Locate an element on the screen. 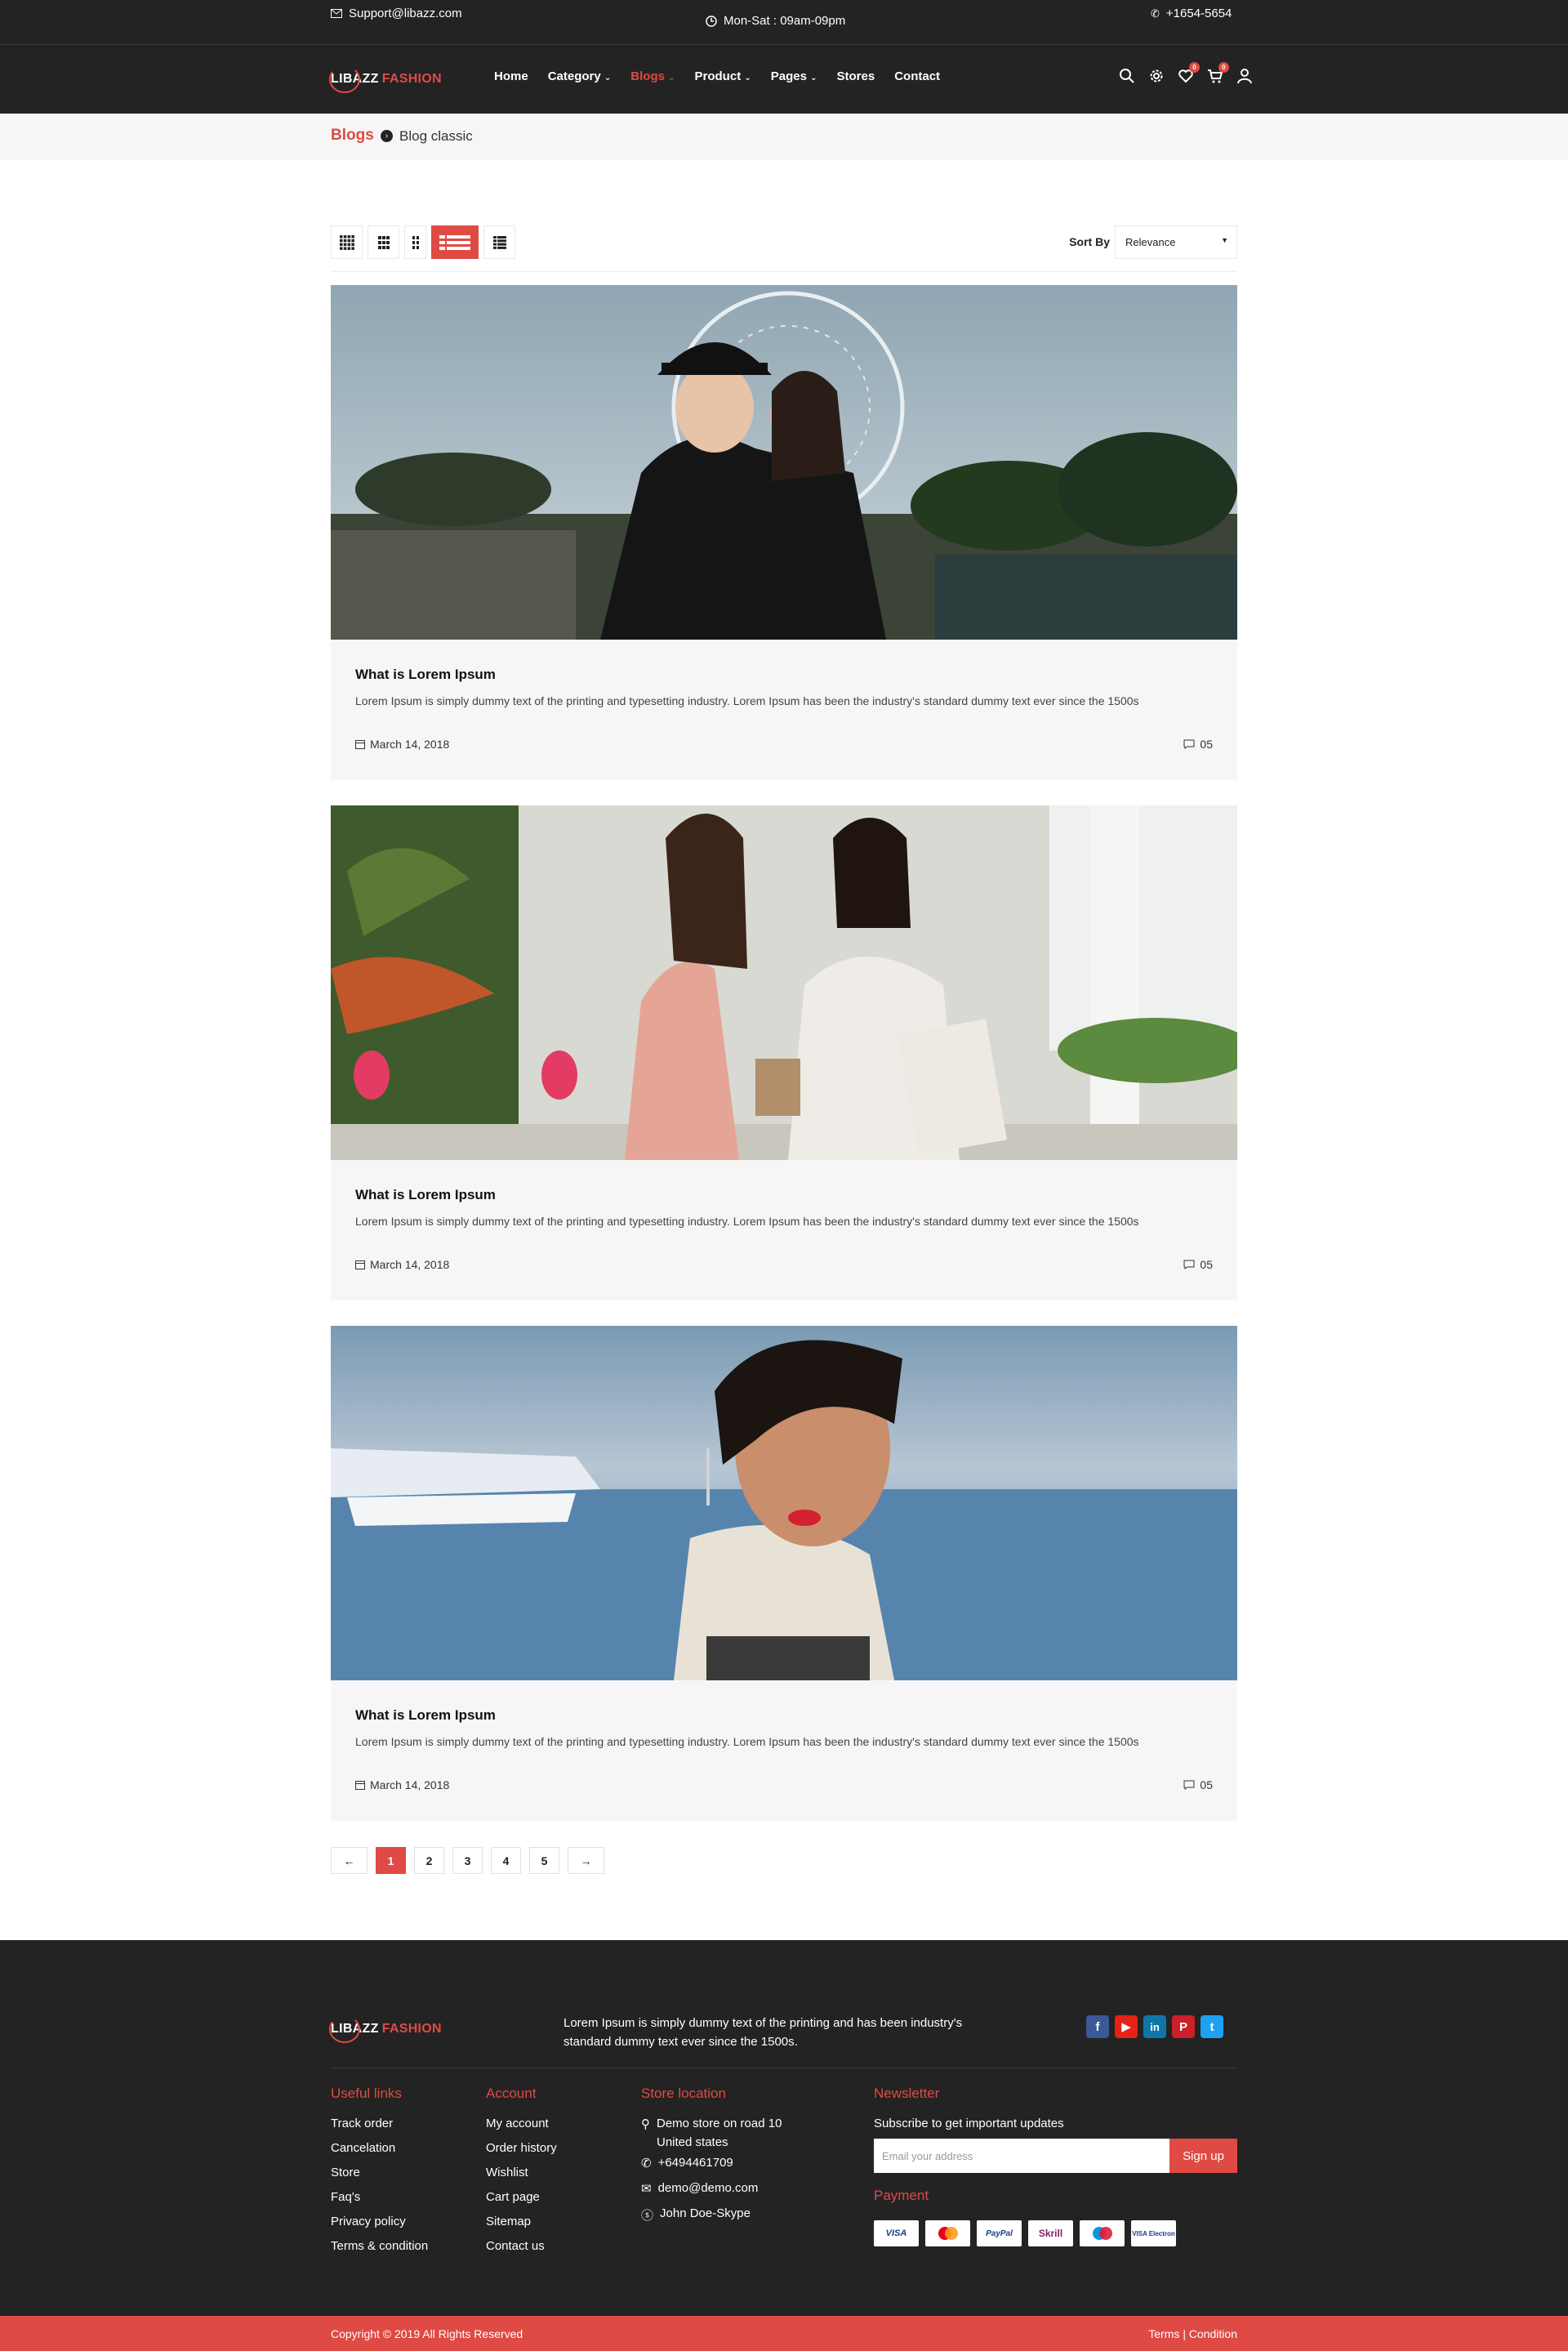 This screenshot has height=2351, width=1568. footer-link-store: Store is located at coordinates (379, 2172).